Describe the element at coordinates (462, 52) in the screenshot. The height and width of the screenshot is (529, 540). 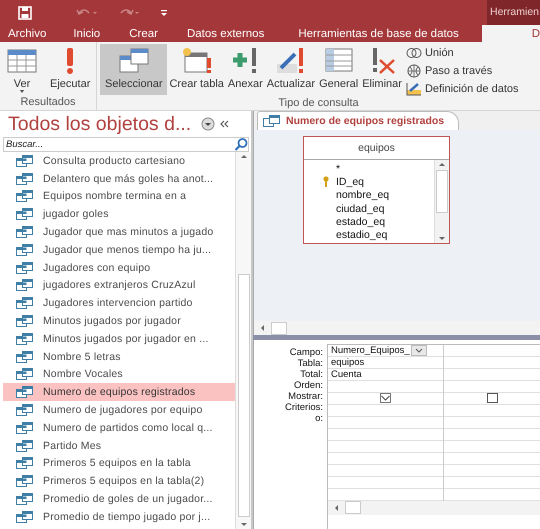
I see `ribbon-button: Unión` at that location.